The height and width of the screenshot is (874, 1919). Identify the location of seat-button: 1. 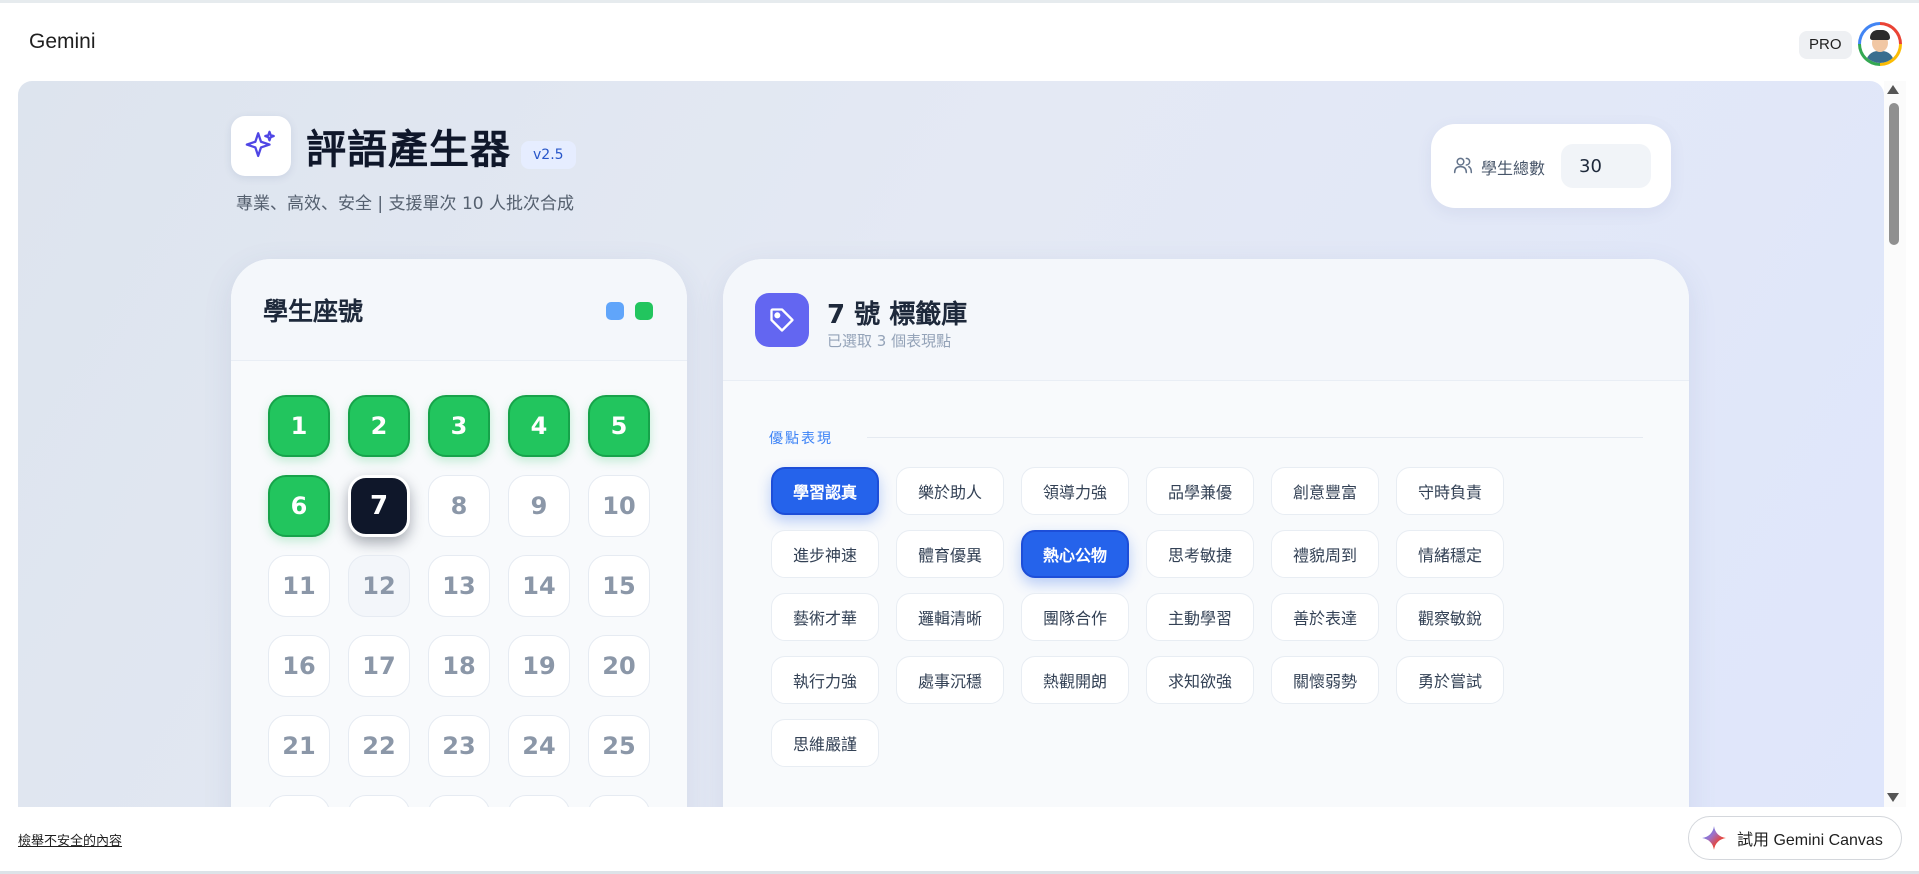
(299, 426).